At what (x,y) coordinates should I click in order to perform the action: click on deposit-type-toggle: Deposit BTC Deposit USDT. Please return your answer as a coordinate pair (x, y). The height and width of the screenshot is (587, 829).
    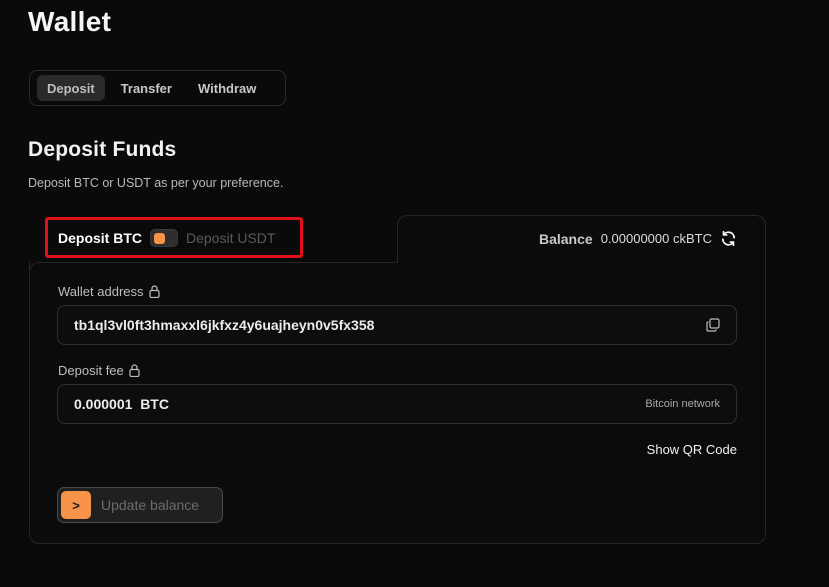
    Looking at the image, I should click on (174, 237).